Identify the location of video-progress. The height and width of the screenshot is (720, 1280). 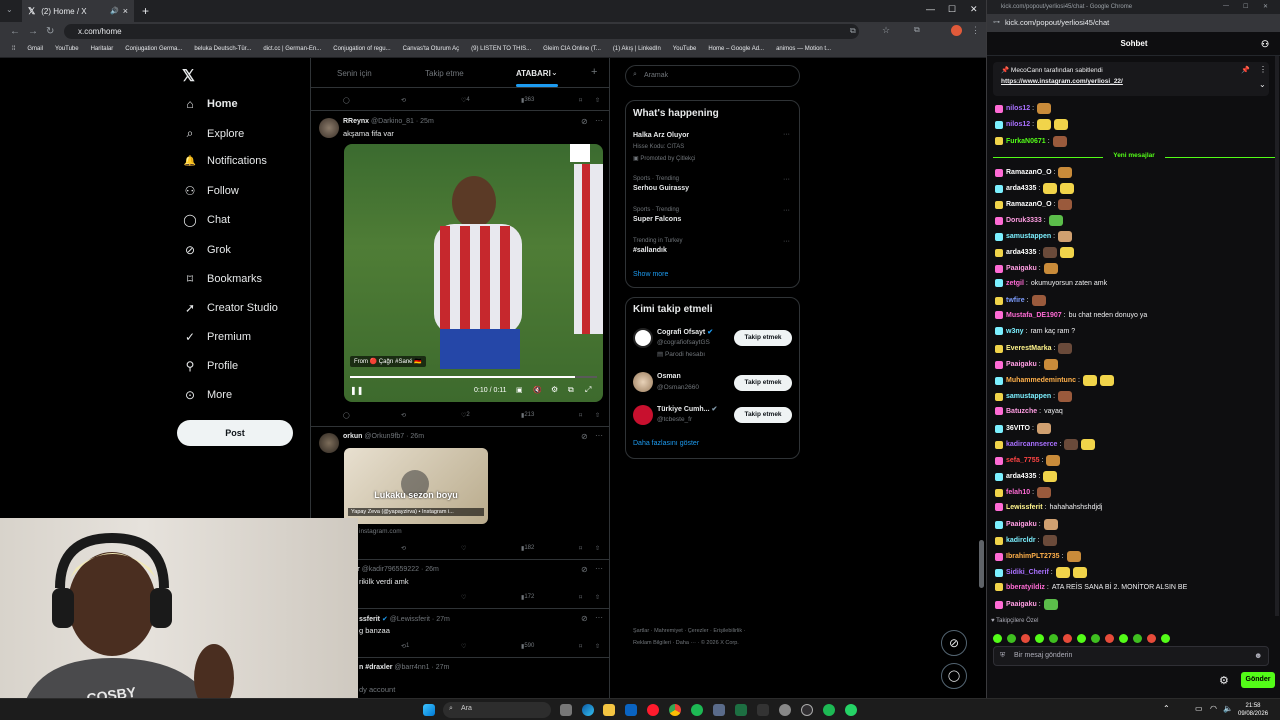
(473, 377).